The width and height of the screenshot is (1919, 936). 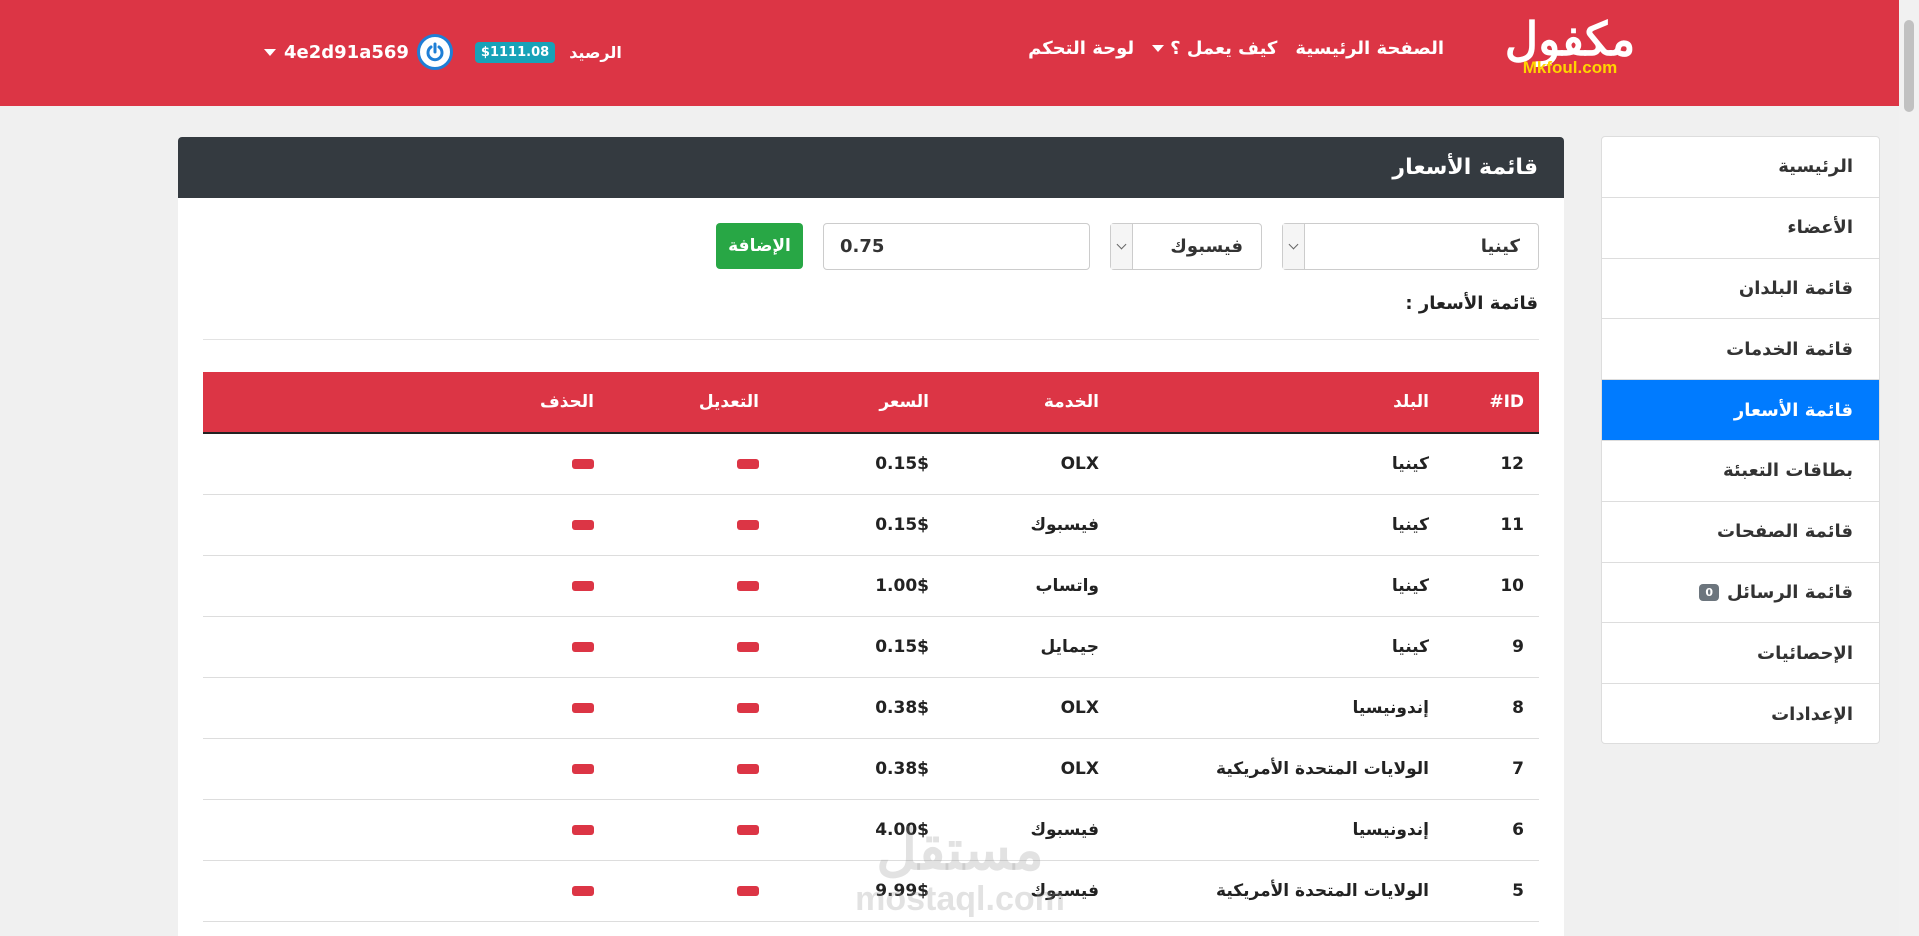 What do you see at coordinates (1067, 585) in the screenshot?
I see `cell-service: واتساب` at bounding box center [1067, 585].